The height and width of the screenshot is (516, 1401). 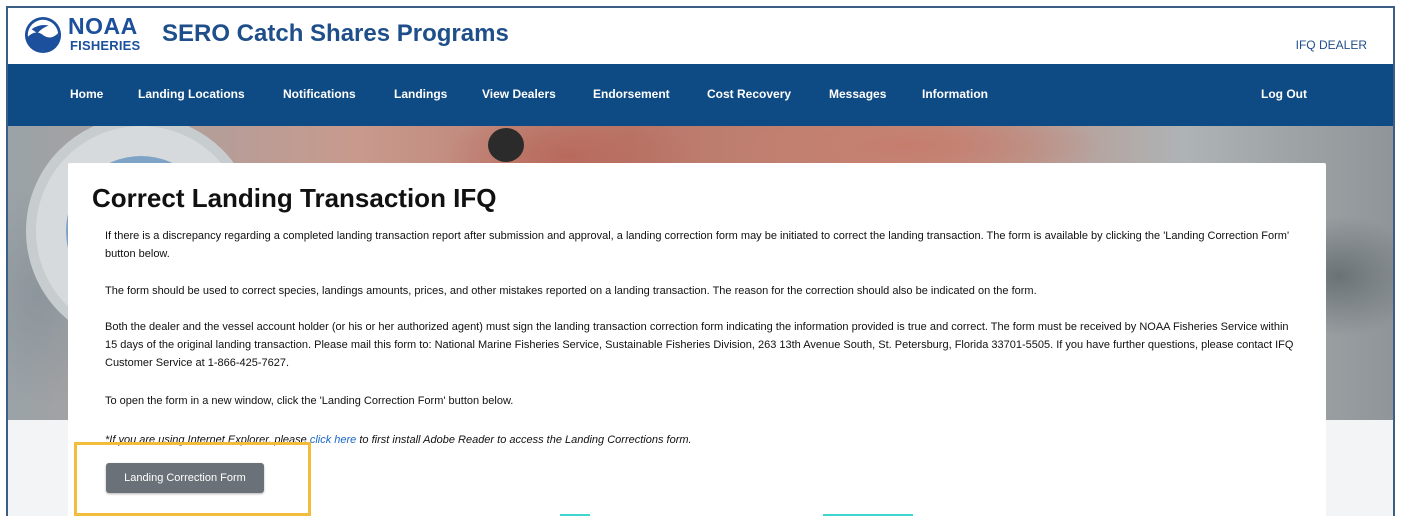 I want to click on user-role-label: IFQ DEALER, so click(x=1331, y=45).